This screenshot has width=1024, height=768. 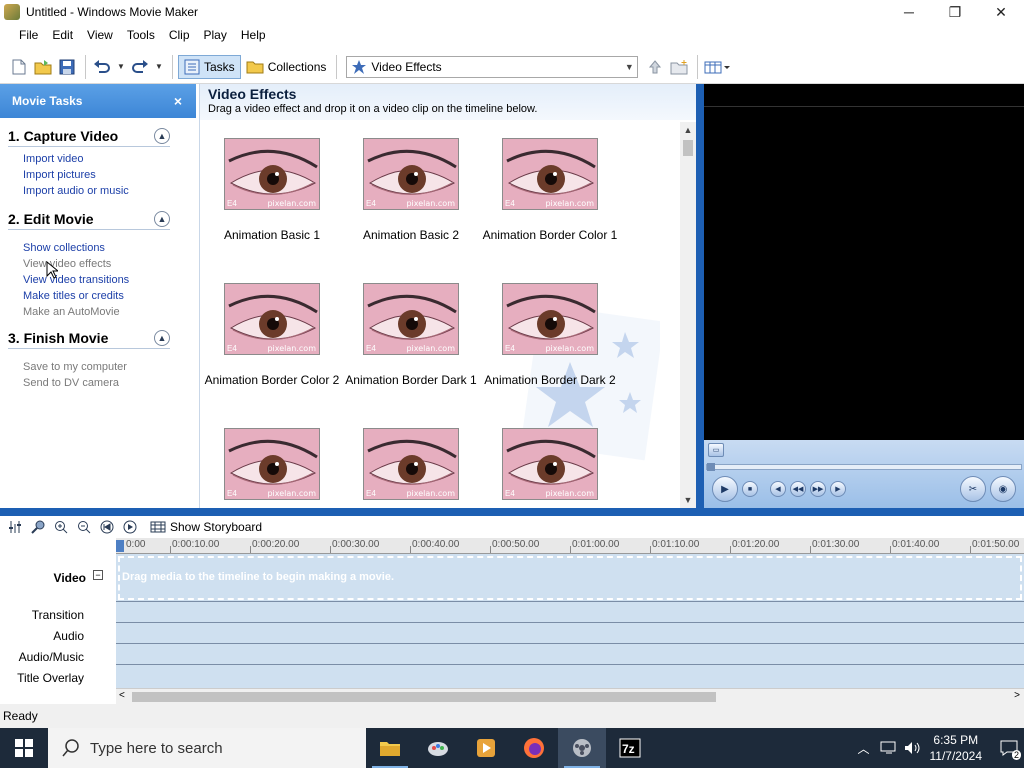 I want to click on zoom-in-icon, so click(x=61, y=527).